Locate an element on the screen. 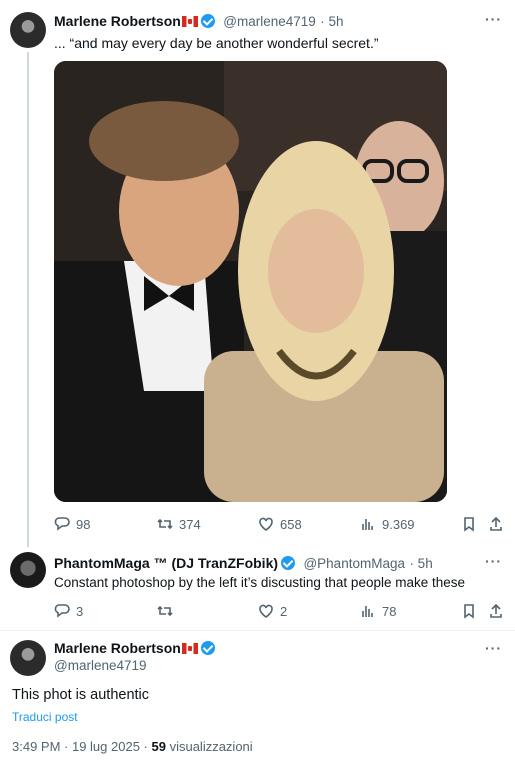  tweet-actions: 98 374 658 9.369 is located at coordinates (280, 524).